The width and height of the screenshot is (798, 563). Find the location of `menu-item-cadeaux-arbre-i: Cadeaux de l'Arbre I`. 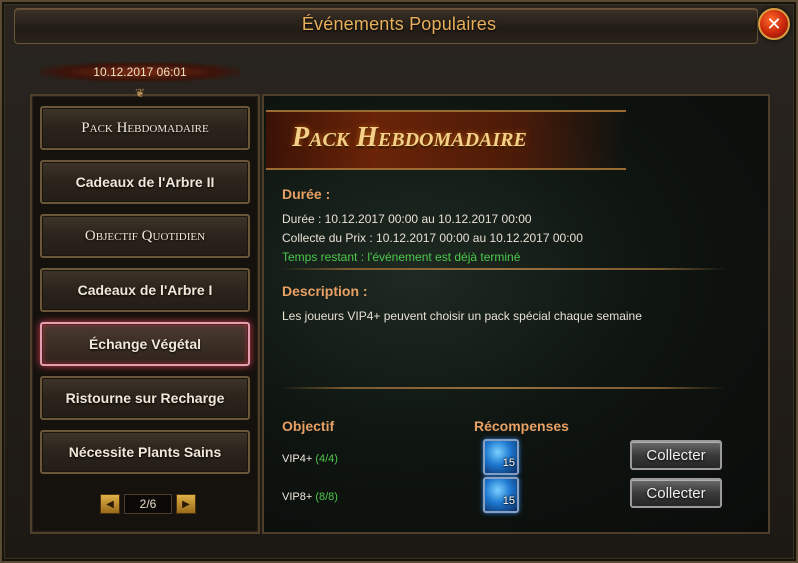

menu-item-cadeaux-arbre-i: Cadeaux de l'Arbre I is located at coordinates (145, 290).